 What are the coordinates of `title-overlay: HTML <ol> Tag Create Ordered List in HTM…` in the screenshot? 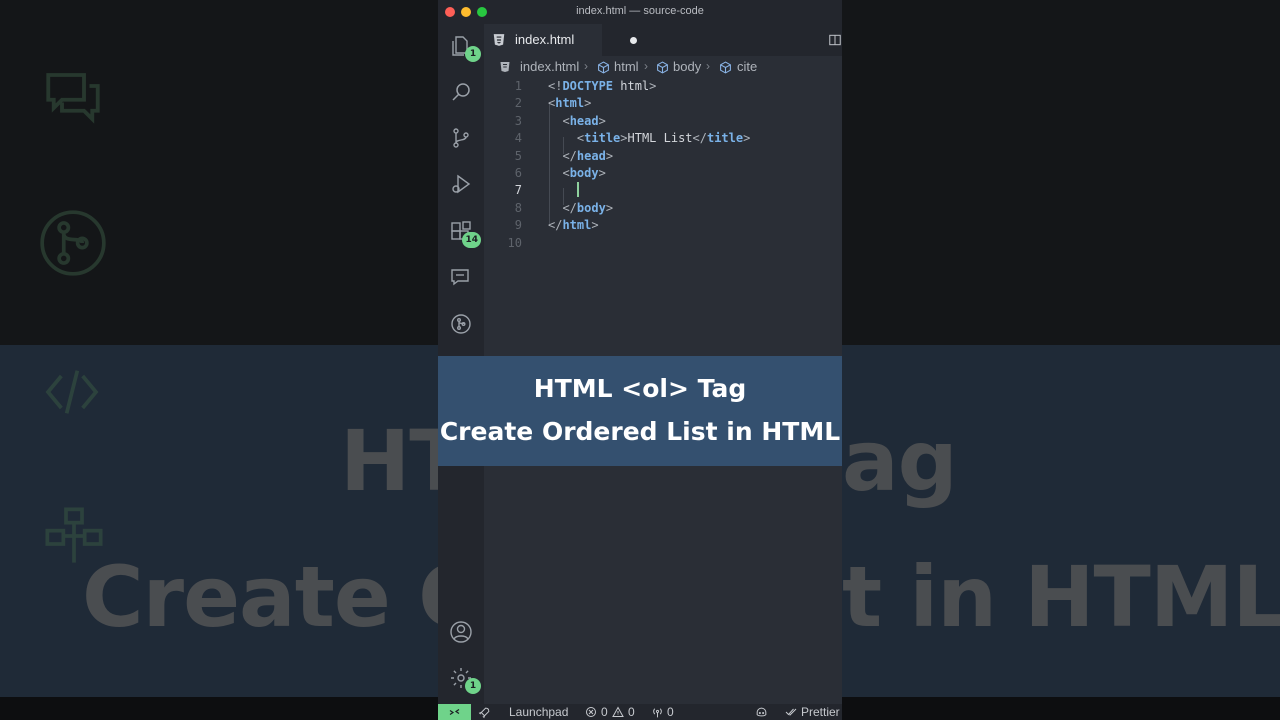 It's located at (640, 411).